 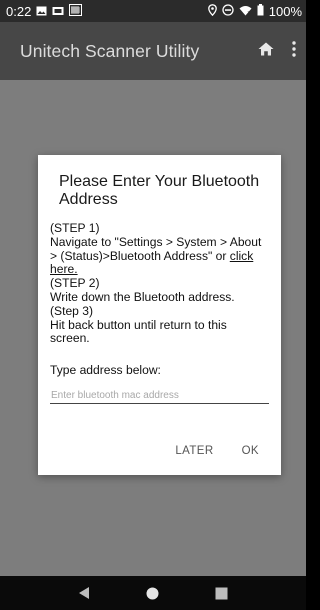 I want to click on back-icon, so click(x=84, y=593).